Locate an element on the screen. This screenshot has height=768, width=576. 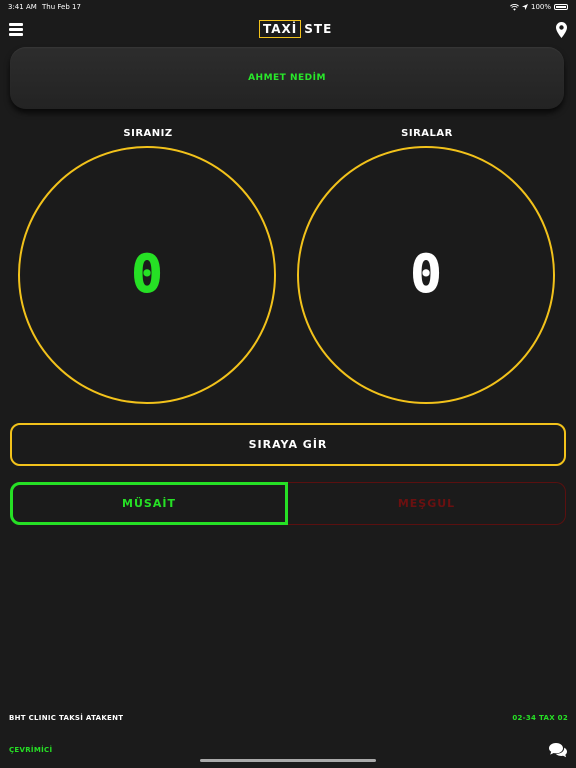
queue-count-value: 0 is located at coordinates (426, 275).